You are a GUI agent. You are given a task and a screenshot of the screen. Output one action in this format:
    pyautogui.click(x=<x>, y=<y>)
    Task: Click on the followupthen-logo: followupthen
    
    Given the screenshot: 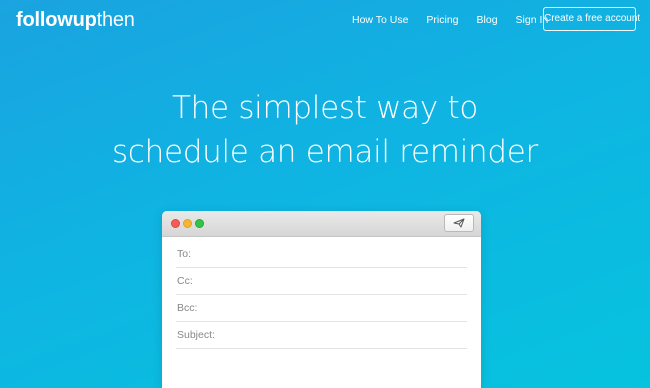 What is the action you would take?
    pyautogui.click(x=75, y=20)
    